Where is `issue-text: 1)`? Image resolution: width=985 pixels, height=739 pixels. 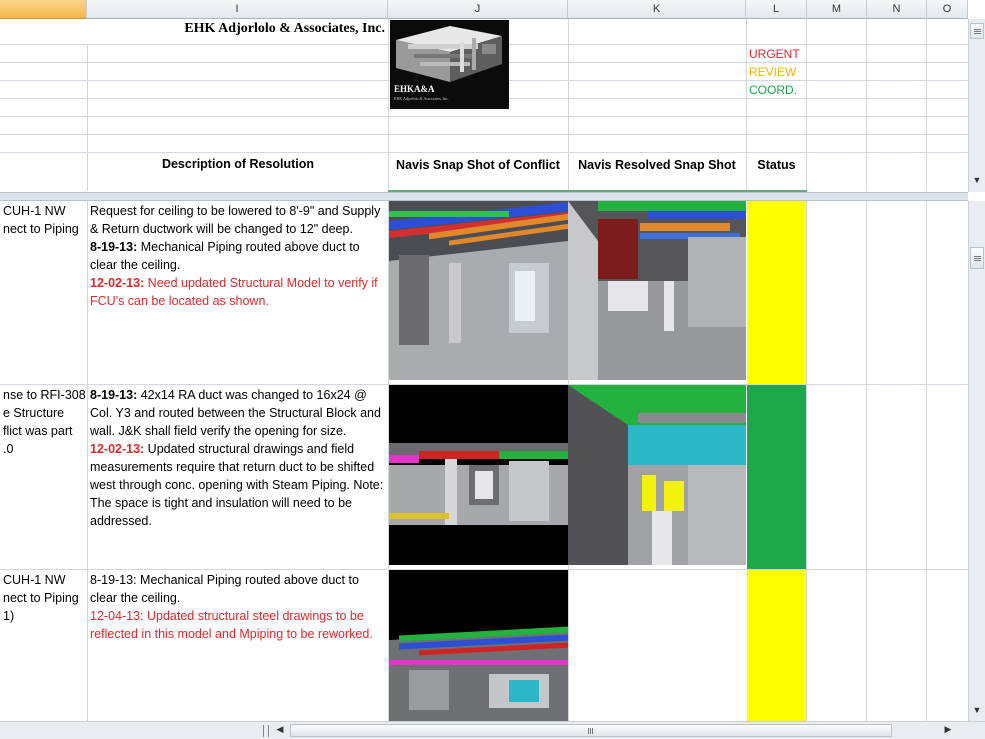 issue-text: 1) is located at coordinates (9, 616).